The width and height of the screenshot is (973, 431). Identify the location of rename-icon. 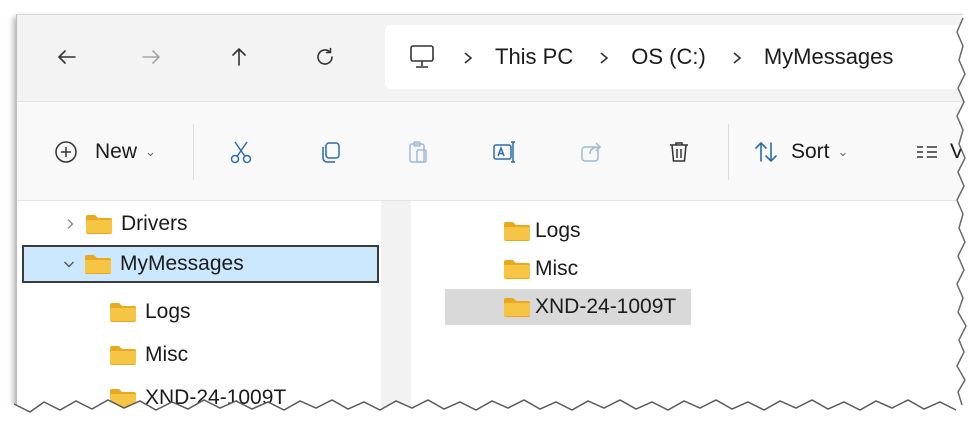
(504, 152).